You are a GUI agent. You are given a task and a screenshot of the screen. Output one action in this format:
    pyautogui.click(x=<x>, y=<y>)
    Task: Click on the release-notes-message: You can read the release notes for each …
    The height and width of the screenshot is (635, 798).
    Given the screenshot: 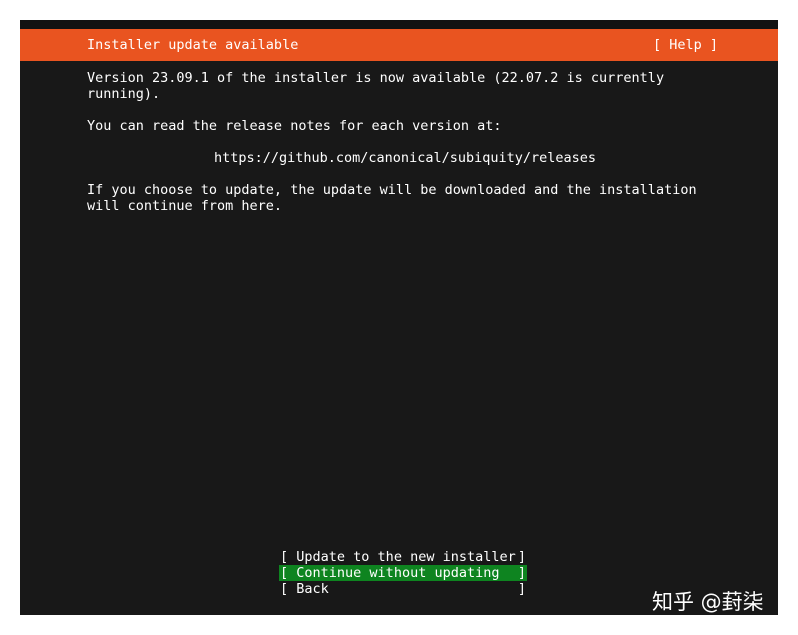 What is the action you would take?
    pyautogui.click(x=294, y=126)
    